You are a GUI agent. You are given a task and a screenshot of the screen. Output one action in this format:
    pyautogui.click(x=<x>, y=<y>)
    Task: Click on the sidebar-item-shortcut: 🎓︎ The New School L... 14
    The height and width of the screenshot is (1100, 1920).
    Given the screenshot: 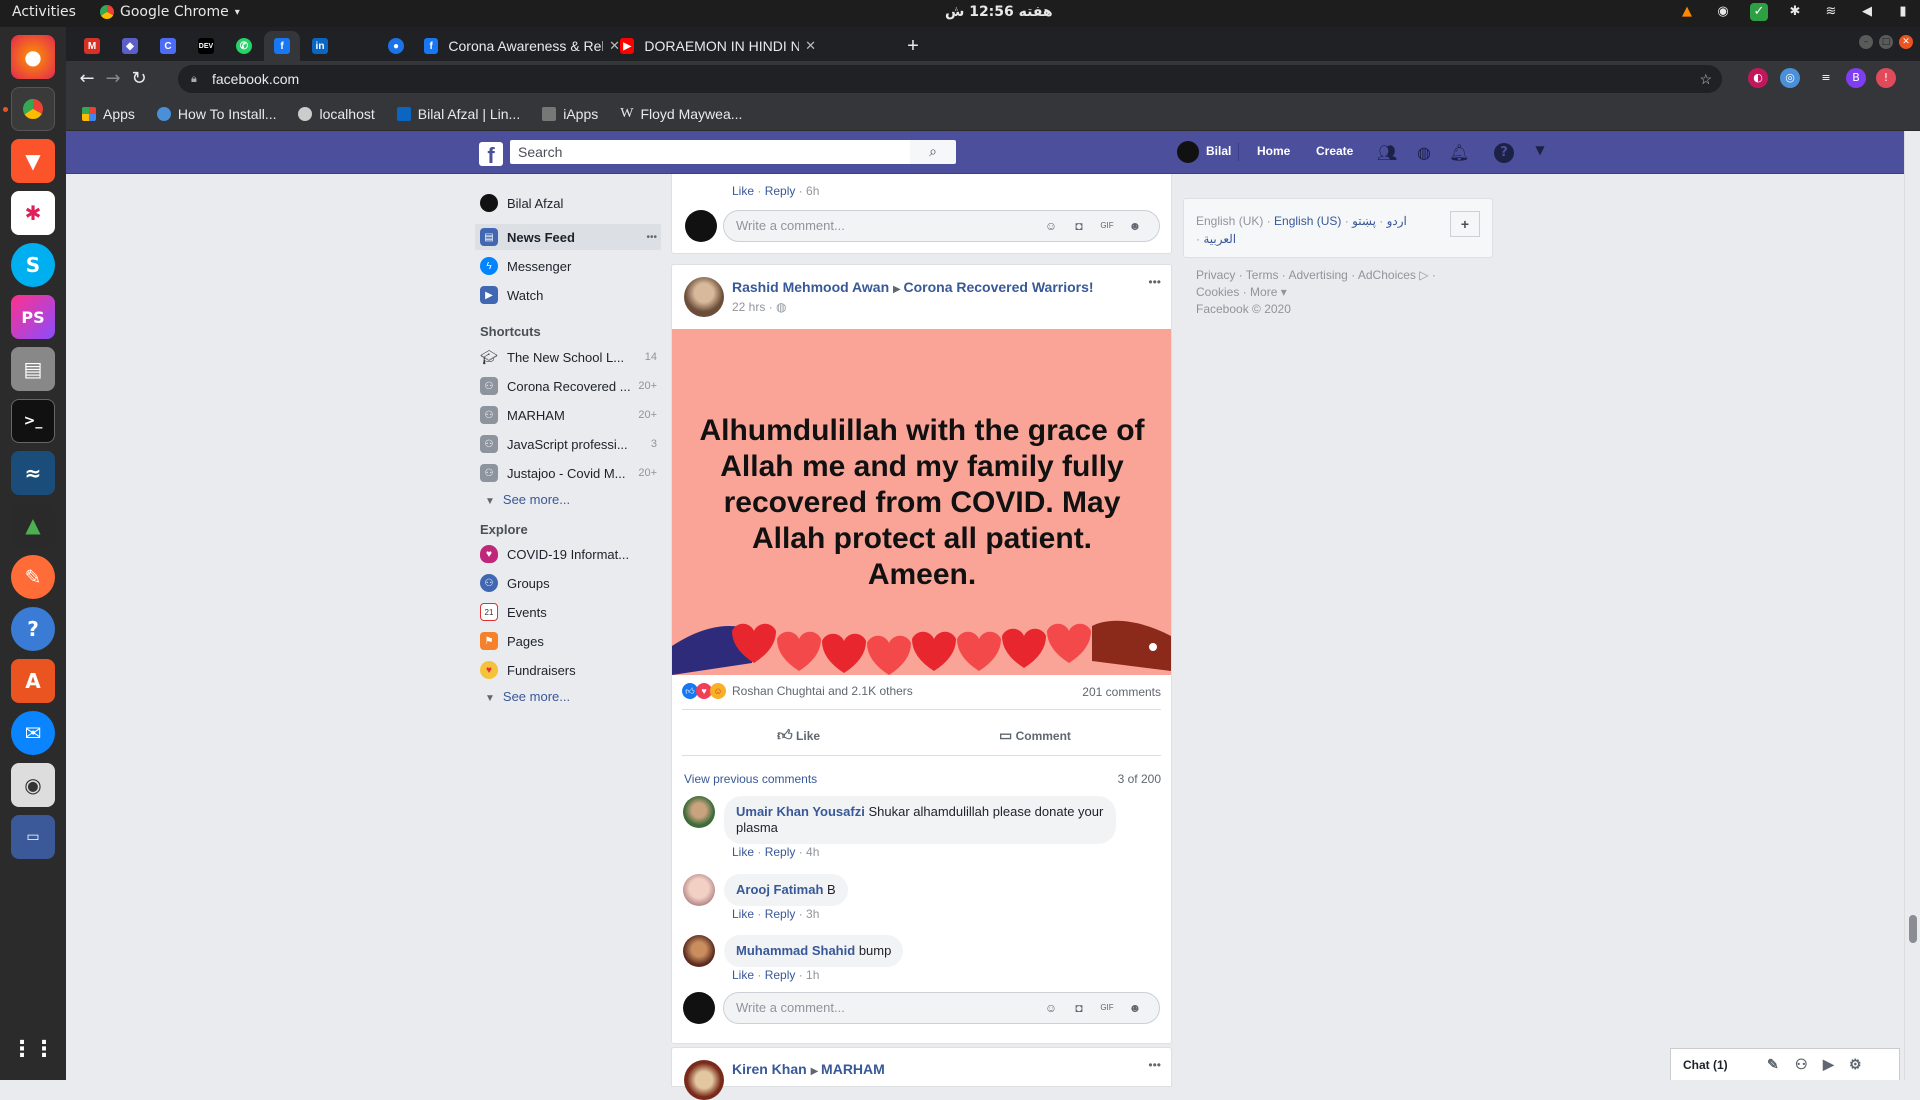 What is the action you would take?
    pyautogui.click(x=568, y=357)
    